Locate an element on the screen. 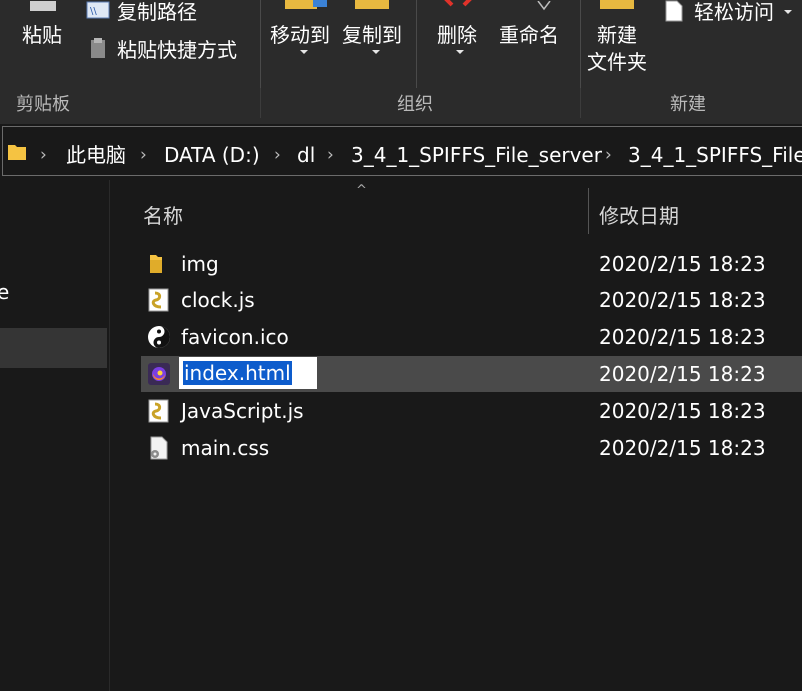 Image resolution: width=802 pixels, height=691 pixels. rename-field: index.html is located at coordinates (248, 373).